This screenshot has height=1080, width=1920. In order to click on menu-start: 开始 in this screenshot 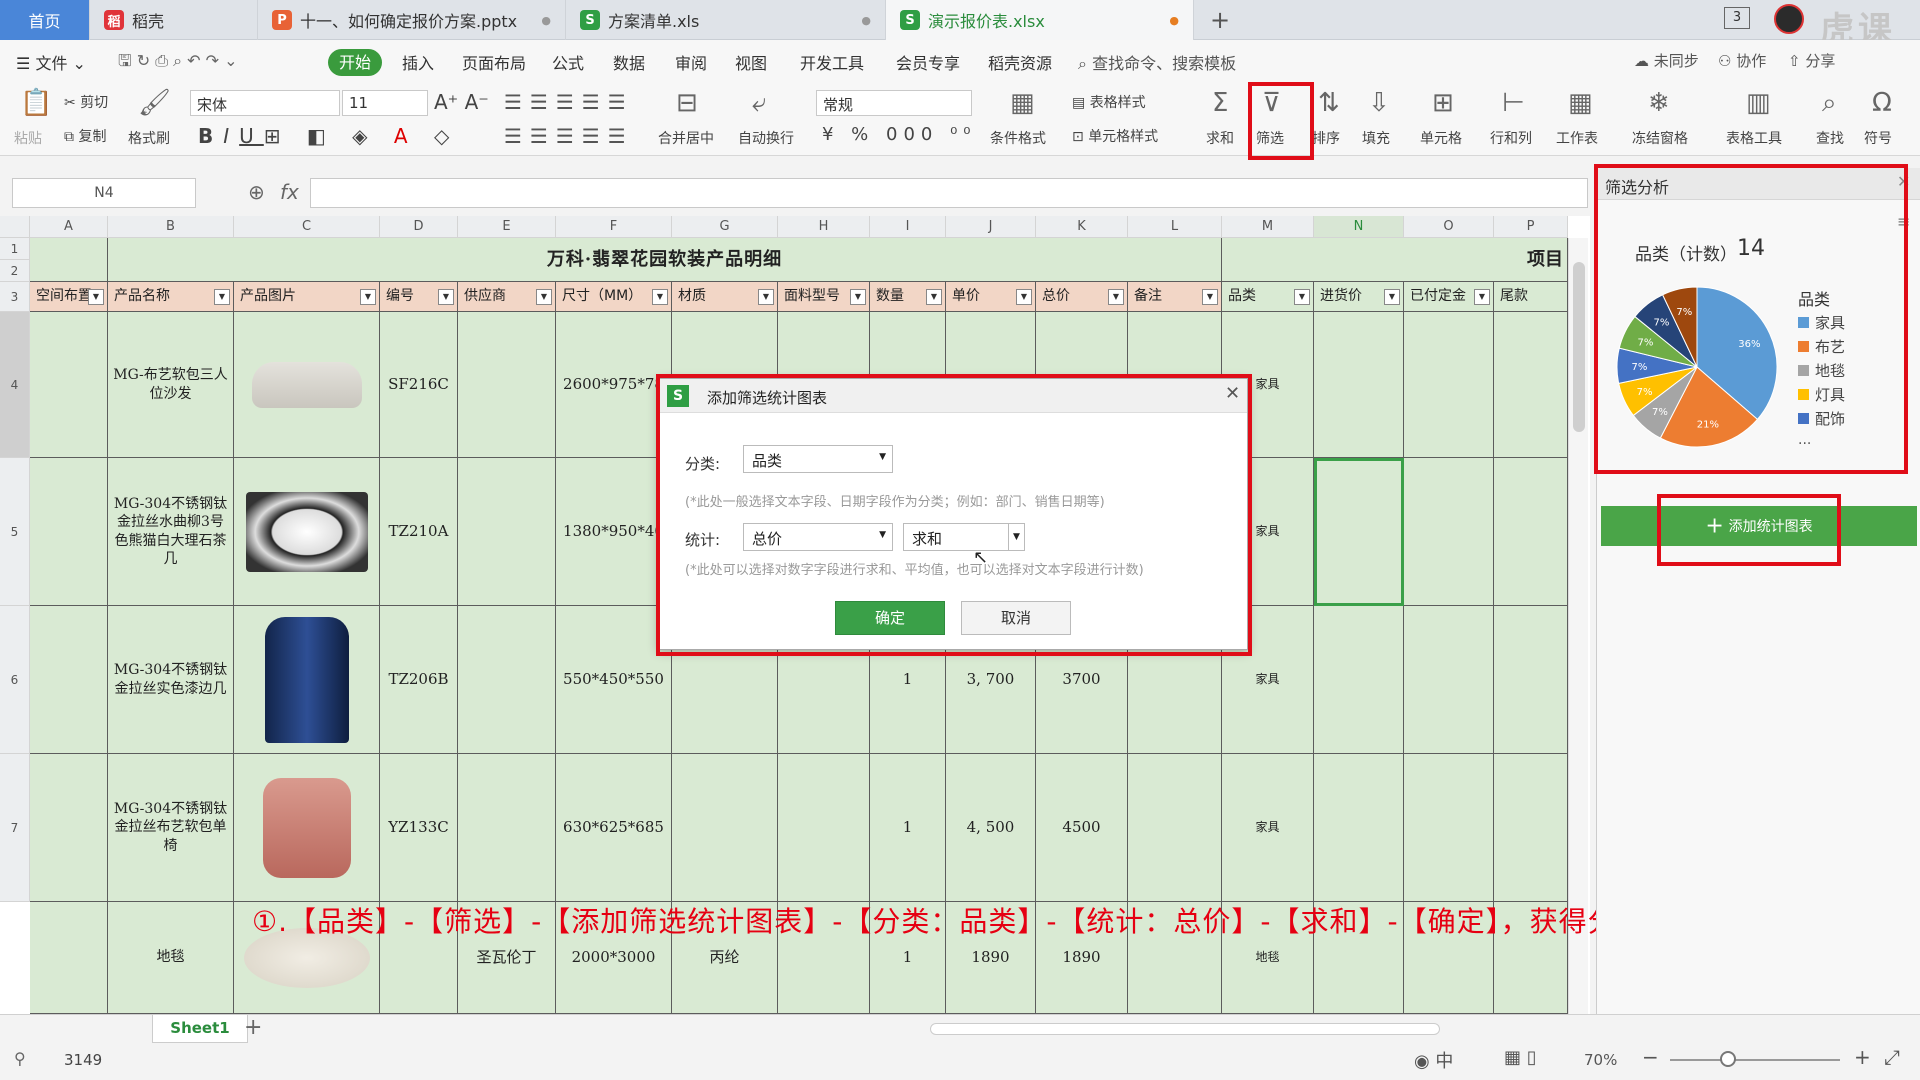, I will do `click(355, 62)`.